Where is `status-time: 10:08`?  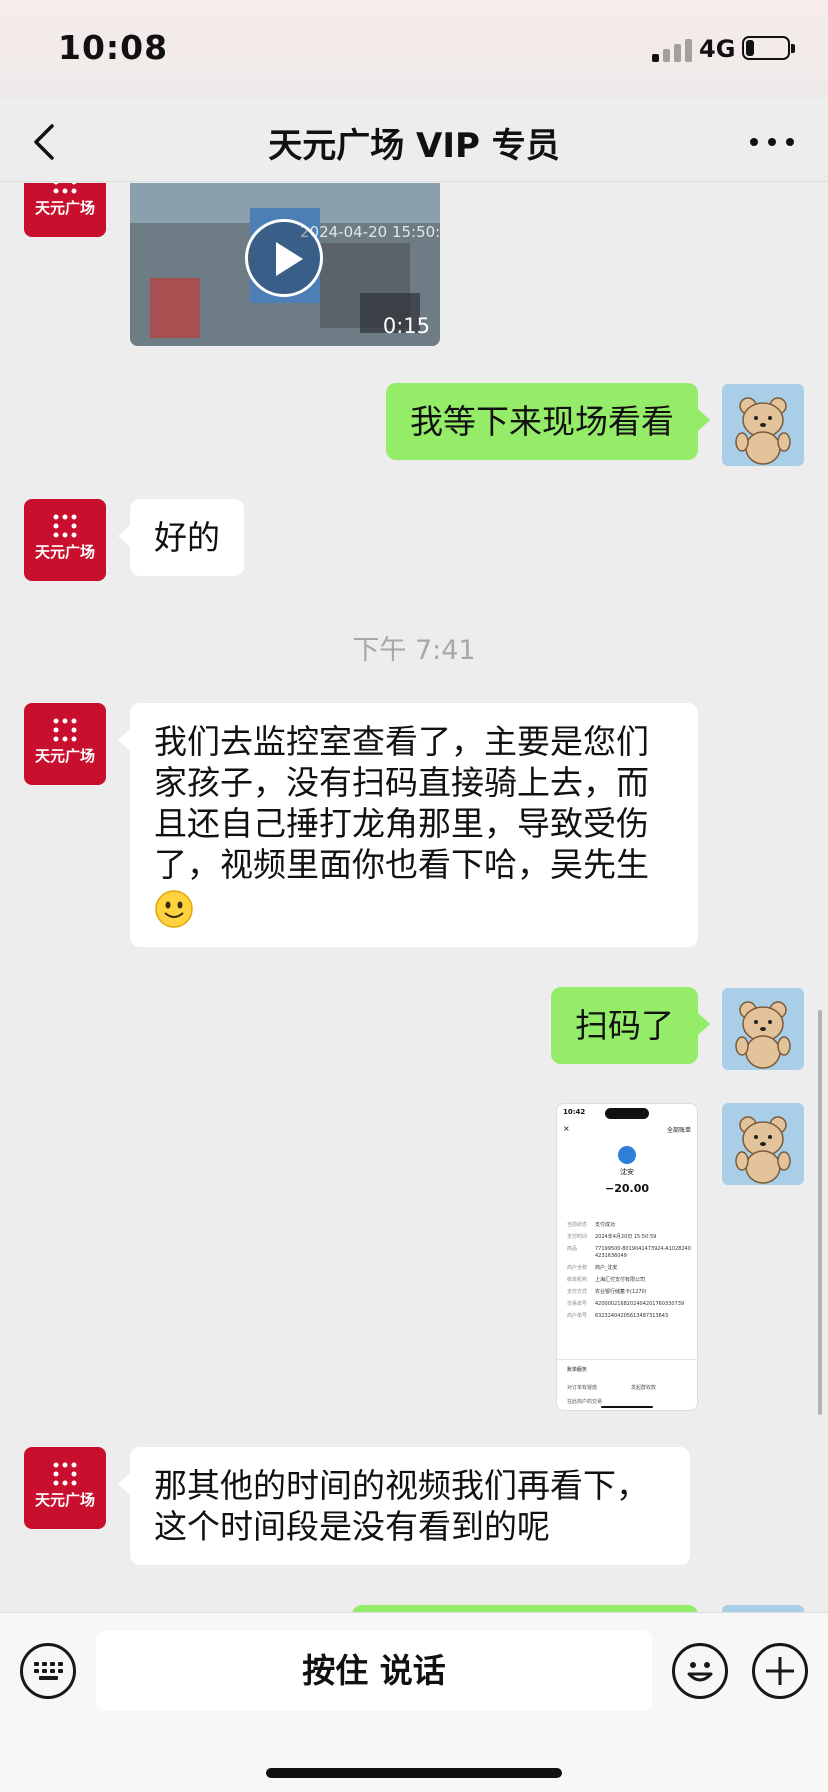
status-time: 10:08 is located at coordinates (113, 47).